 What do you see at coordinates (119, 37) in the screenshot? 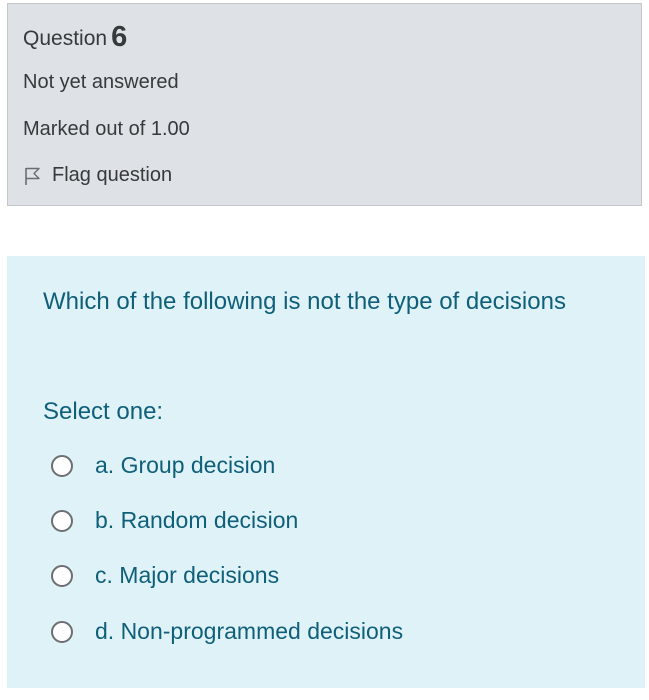
I see `question-number: 6` at bounding box center [119, 37].